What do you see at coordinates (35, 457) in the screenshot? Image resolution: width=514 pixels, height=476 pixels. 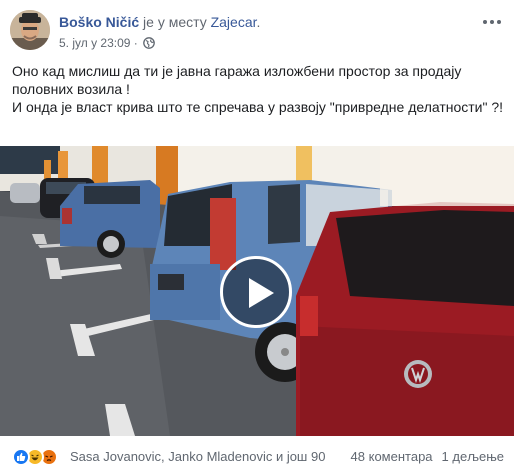 I see `reaction-icons` at bounding box center [35, 457].